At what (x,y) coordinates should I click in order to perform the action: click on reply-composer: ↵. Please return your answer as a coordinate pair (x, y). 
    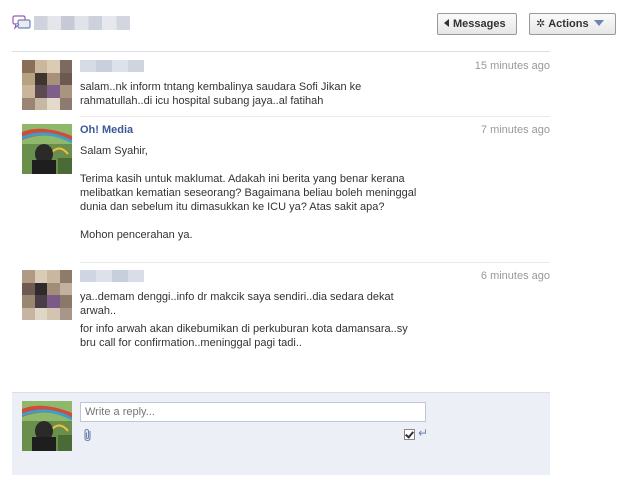
    Looking at the image, I should click on (281, 433).